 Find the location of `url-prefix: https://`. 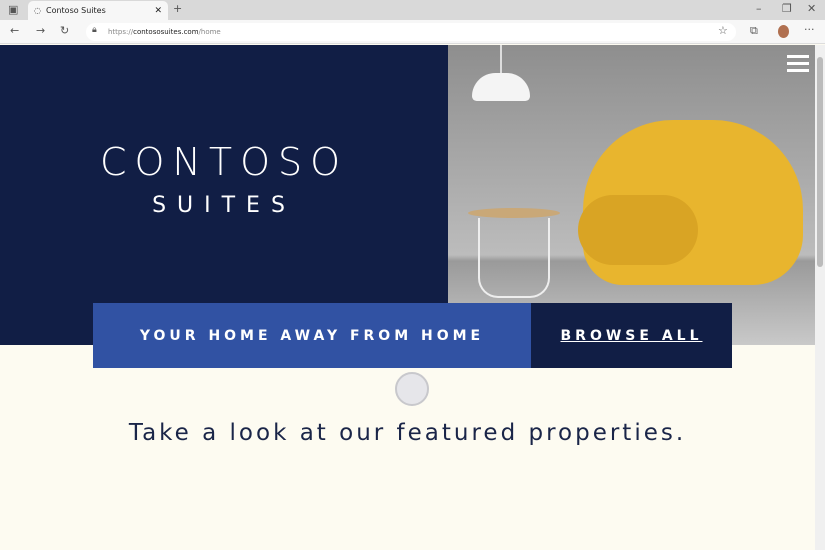

url-prefix: https:// is located at coordinates (121, 32).